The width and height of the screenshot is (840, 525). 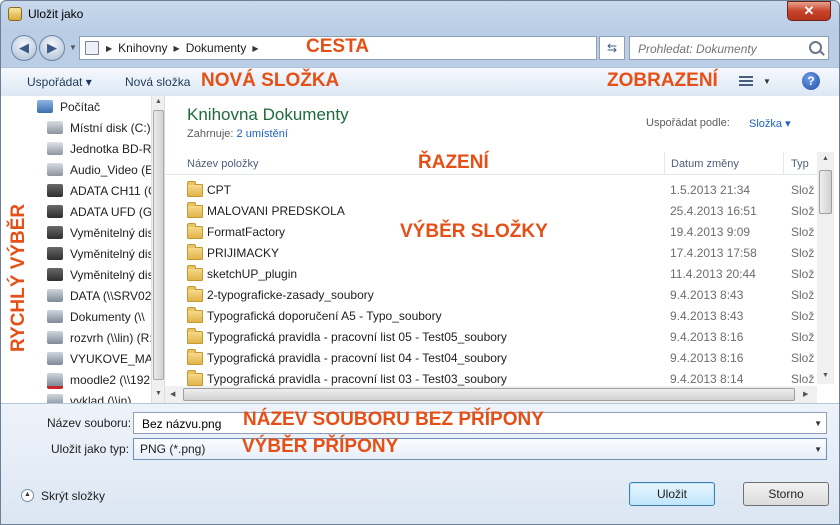 What do you see at coordinates (55, 232) in the screenshot?
I see `removable-drive-icon` at bounding box center [55, 232].